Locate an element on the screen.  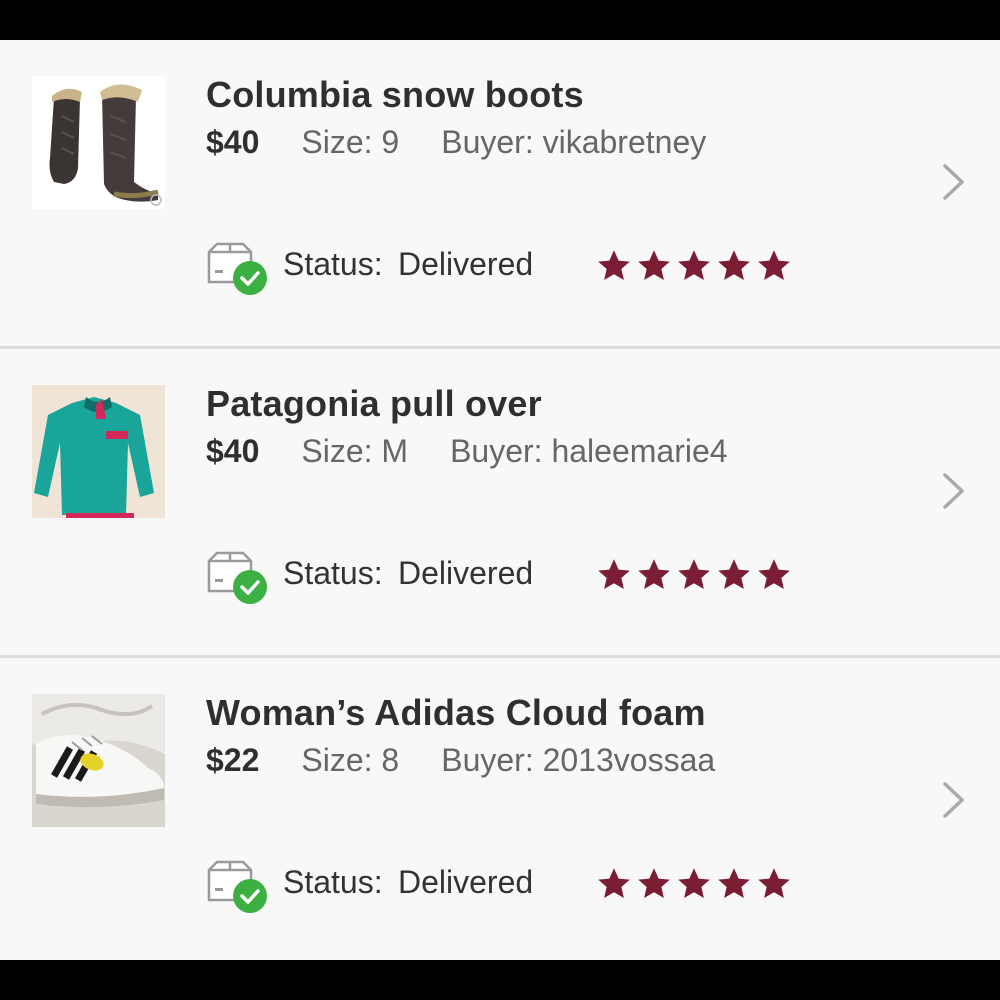
order-meta: $40 Size: M Buyer: haleemarie4 is located at coordinates (467, 451).